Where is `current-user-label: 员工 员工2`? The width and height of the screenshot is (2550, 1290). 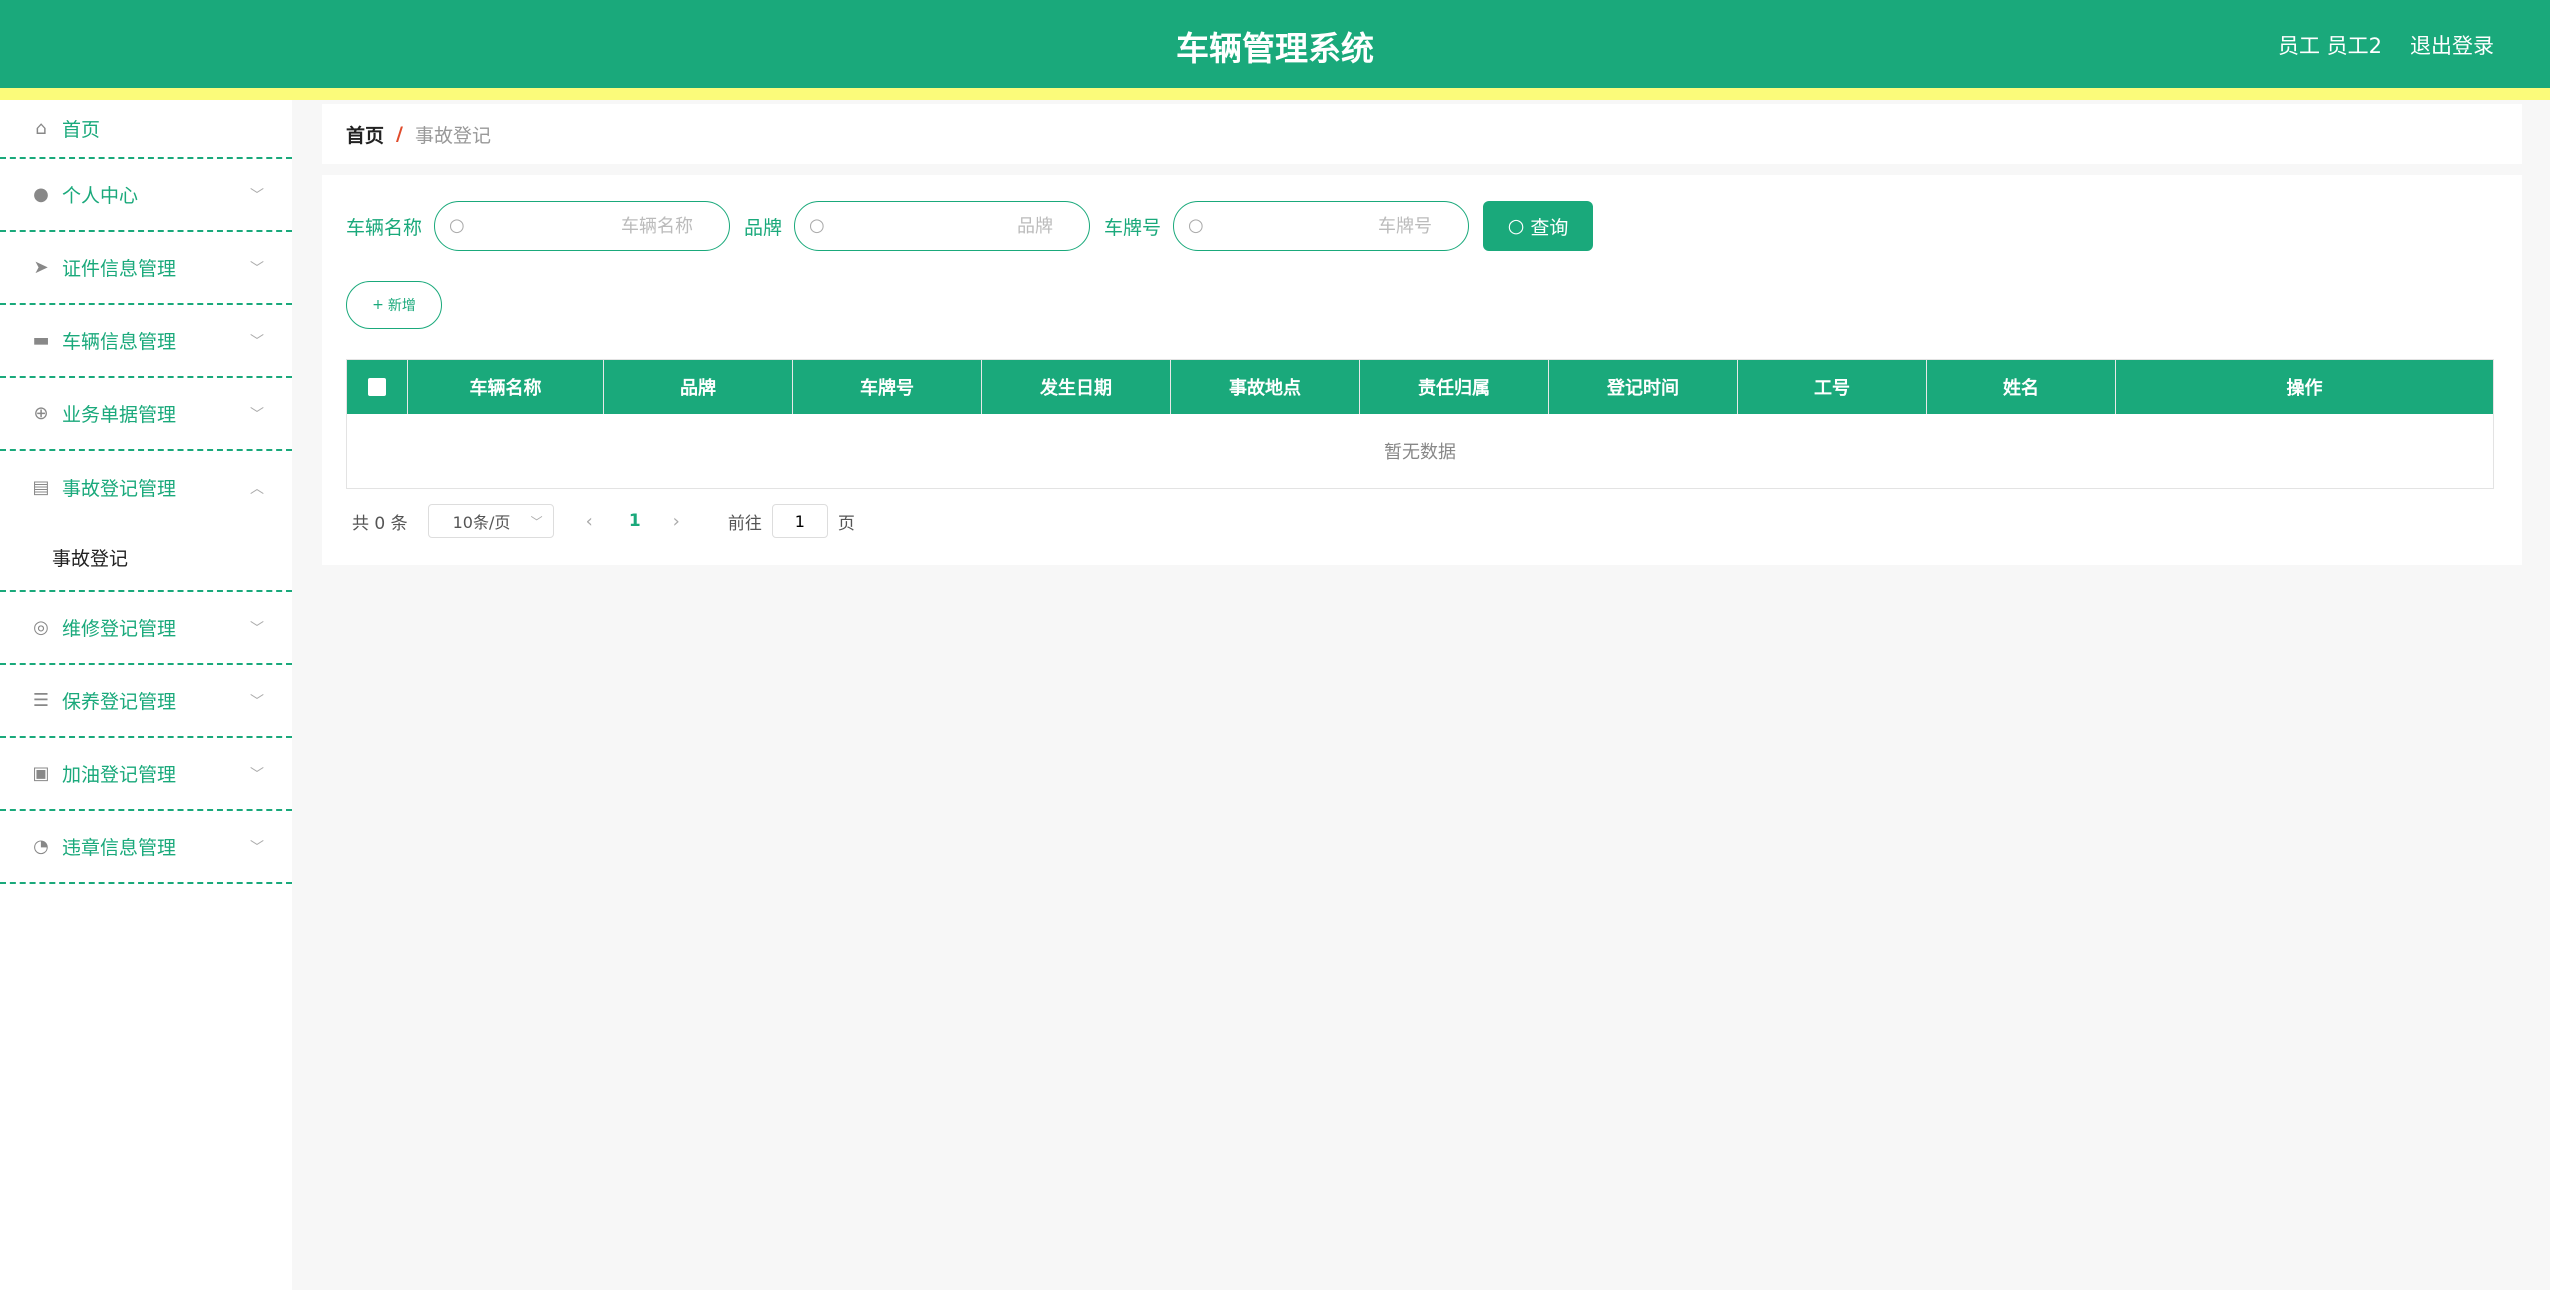
current-user-label: 员工 员工2 is located at coordinates (2329, 46).